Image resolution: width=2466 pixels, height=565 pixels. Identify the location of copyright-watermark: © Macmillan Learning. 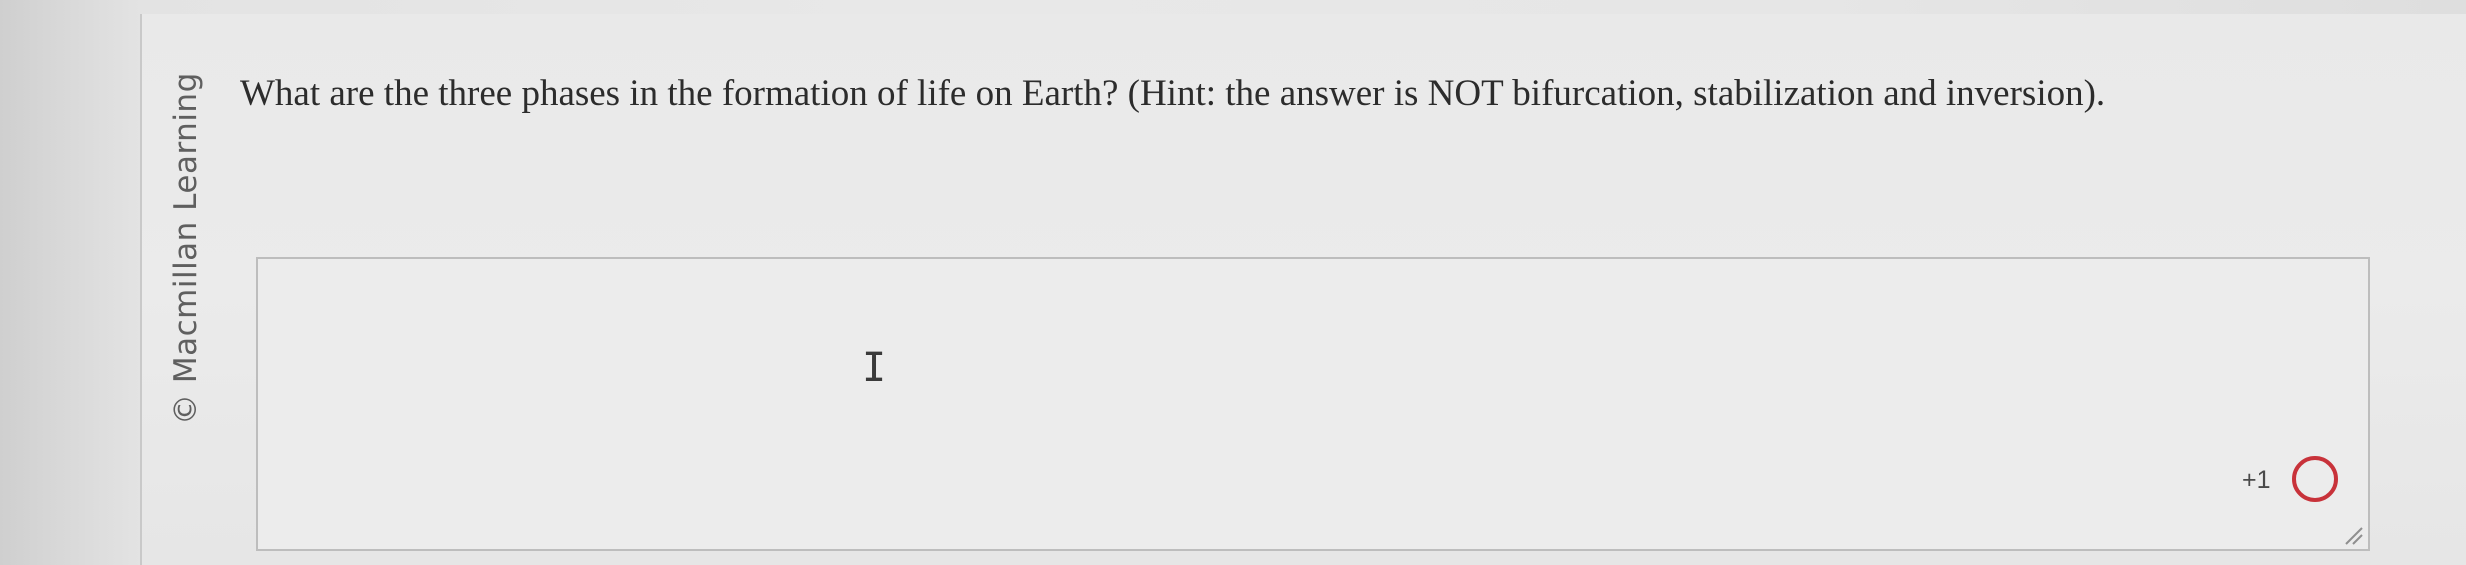
(186, 248).